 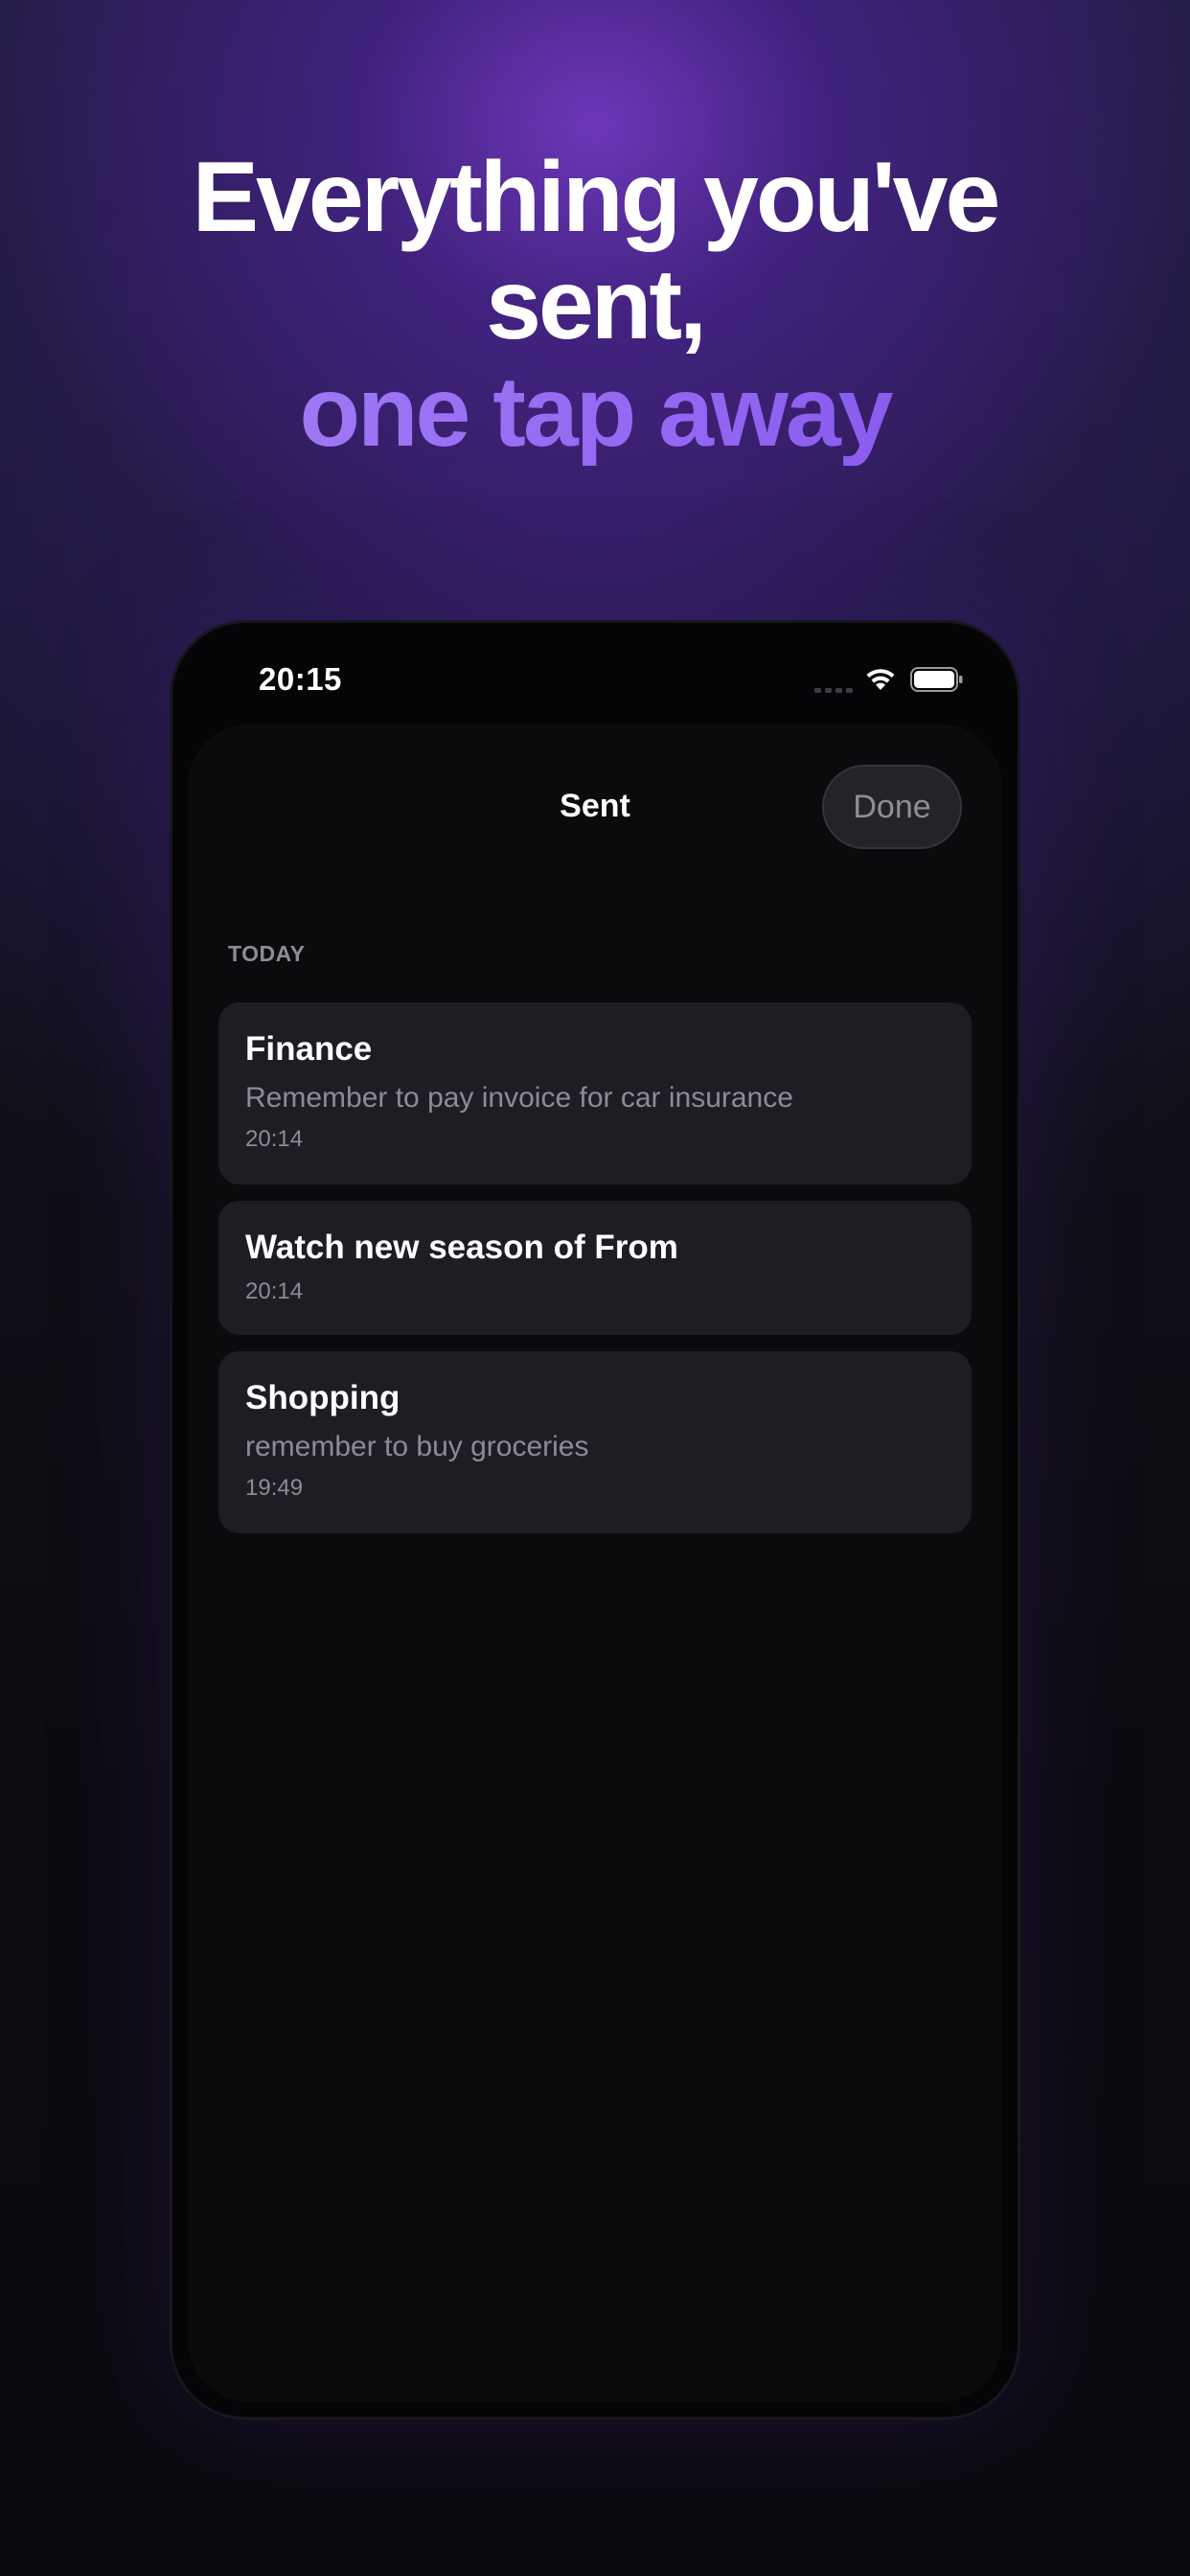 I want to click on sent-item-title: Finance, so click(x=309, y=1049).